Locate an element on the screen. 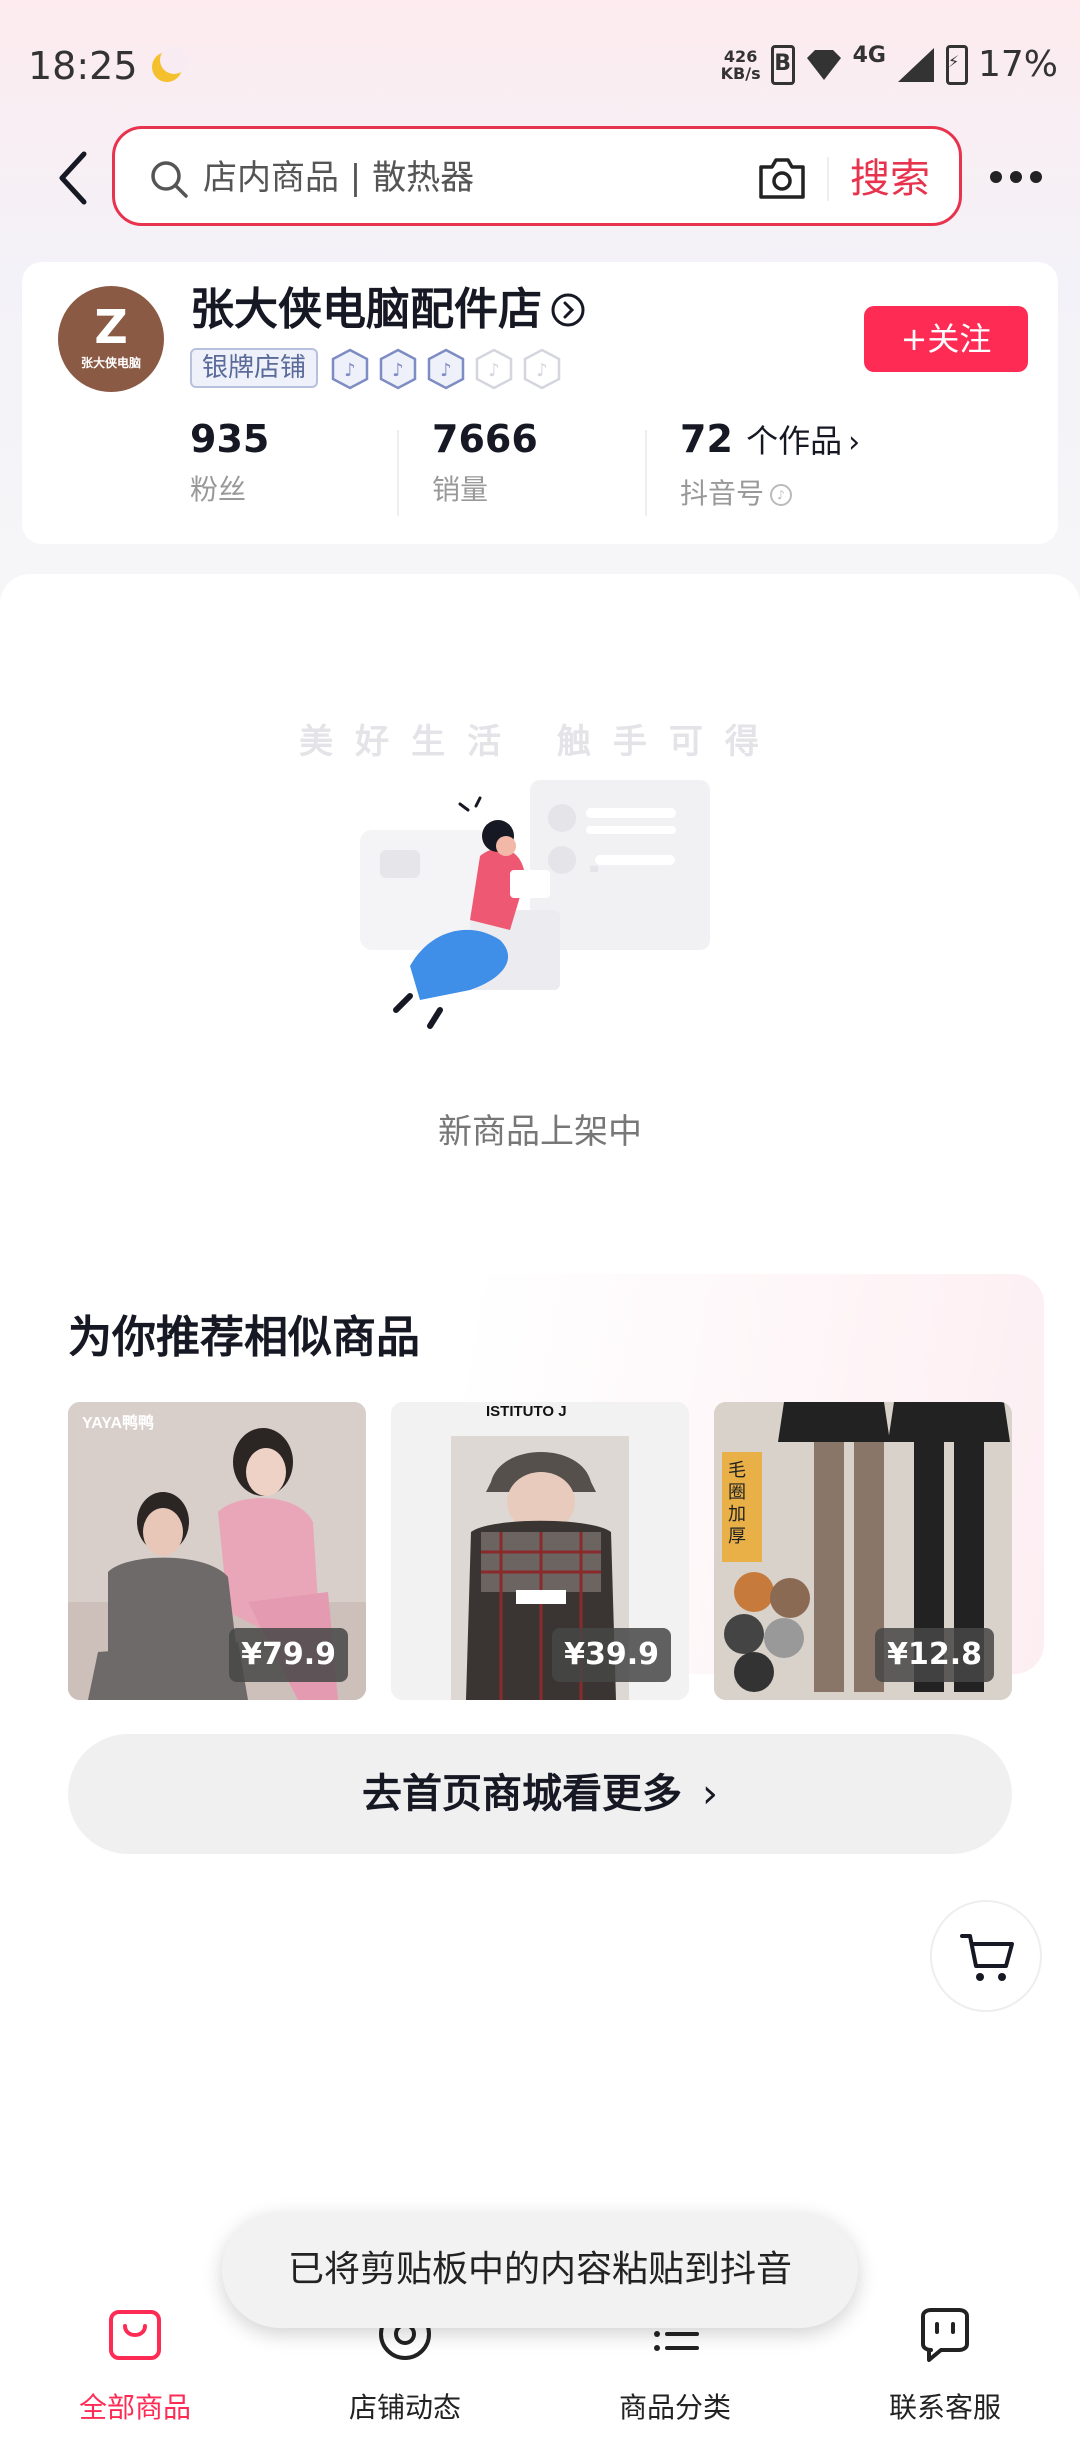 The width and height of the screenshot is (1080, 2460). silver-store-badge: 银牌店铺 is located at coordinates (254, 368).